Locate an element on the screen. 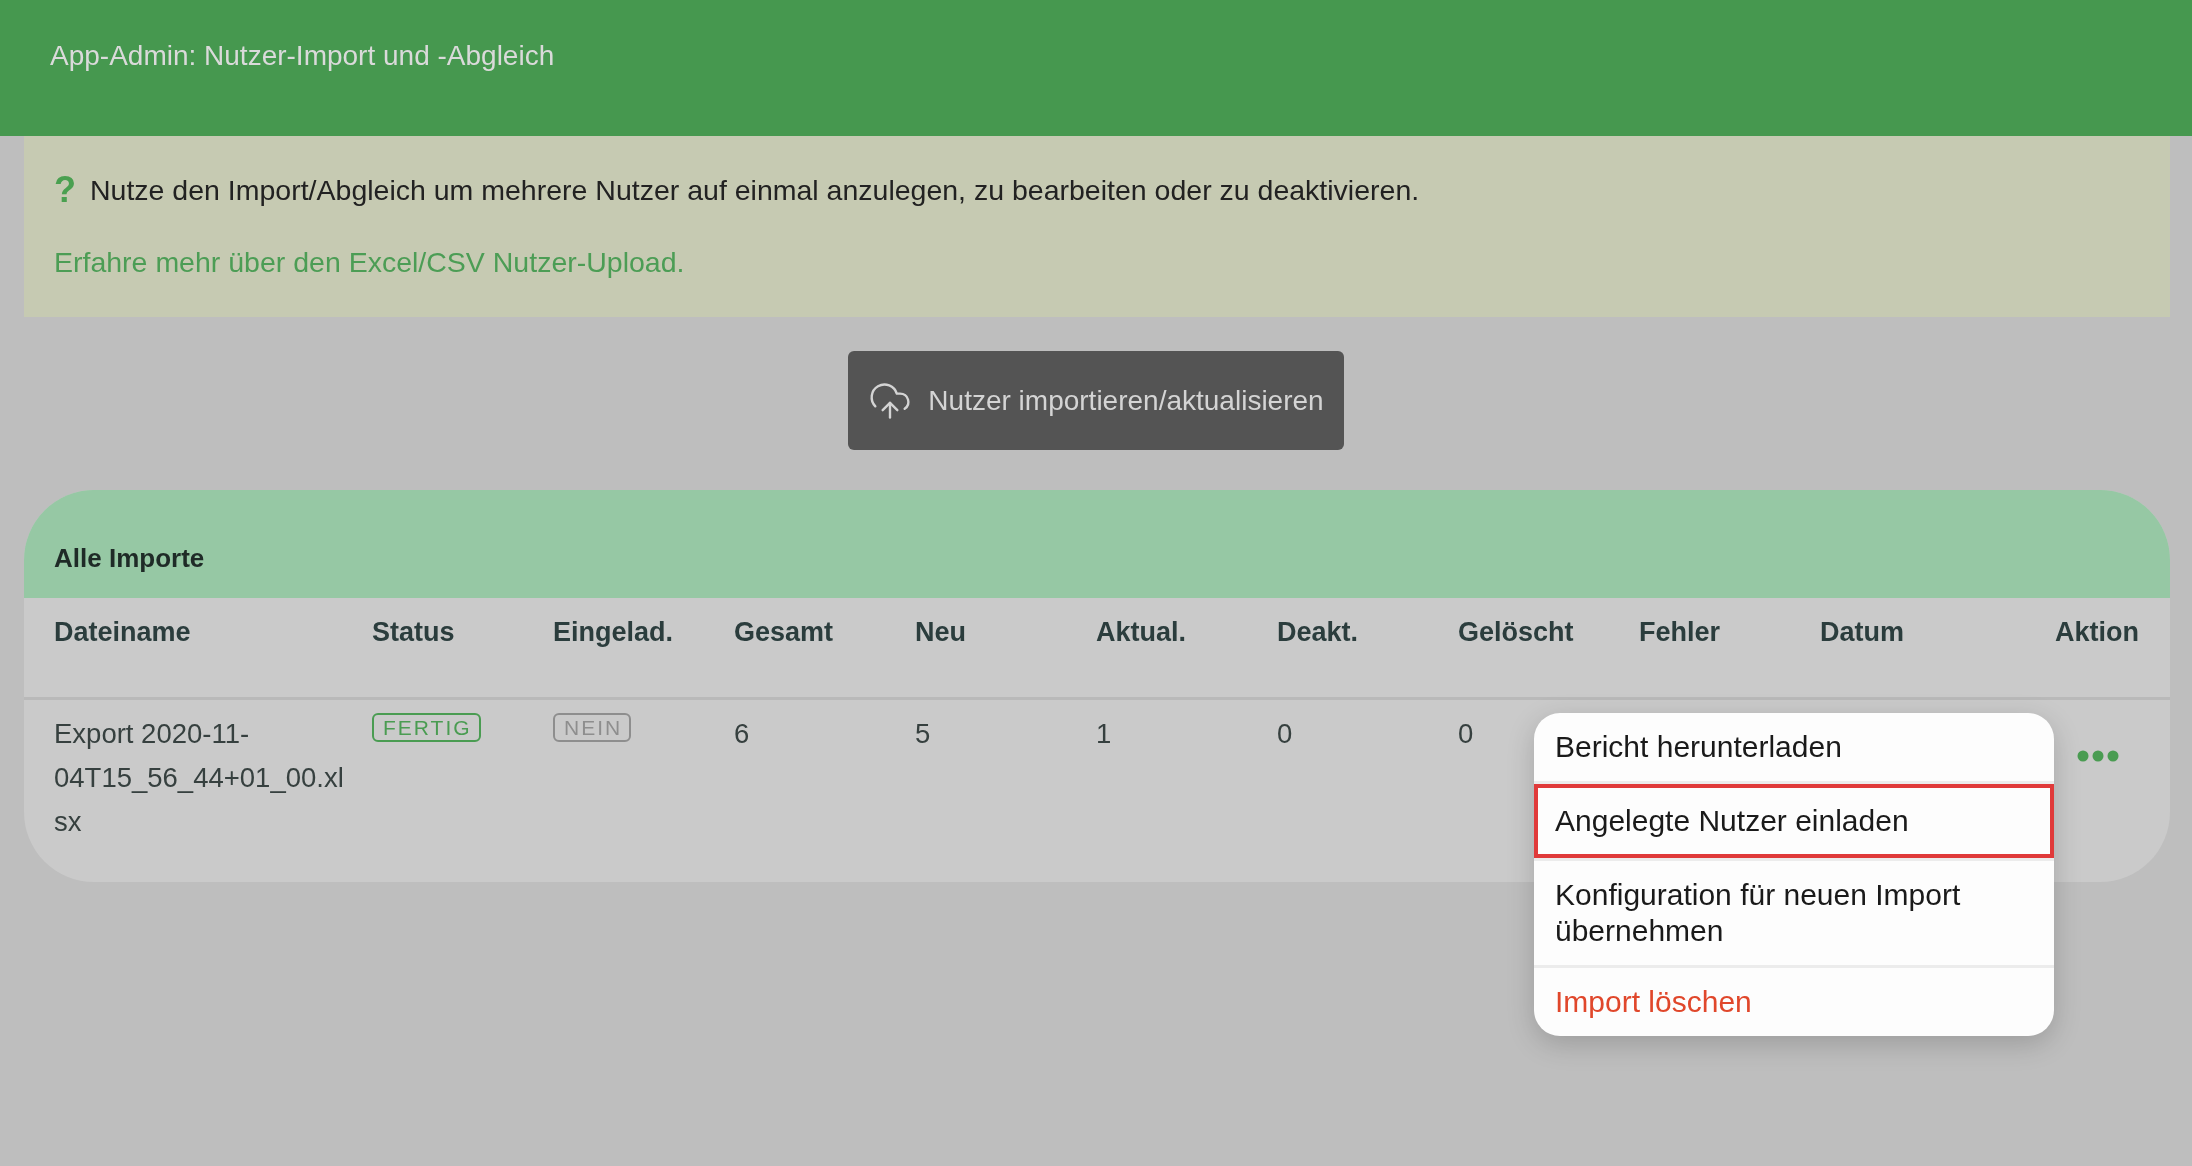 Image resolution: width=2192 pixels, height=1166 pixels. info-text: Nutze den Import/Abgleich um mehrere Nutzer auf einmal anzulegen, zu bearbeiten oder zu deaktivieren. is located at coordinates (755, 190).